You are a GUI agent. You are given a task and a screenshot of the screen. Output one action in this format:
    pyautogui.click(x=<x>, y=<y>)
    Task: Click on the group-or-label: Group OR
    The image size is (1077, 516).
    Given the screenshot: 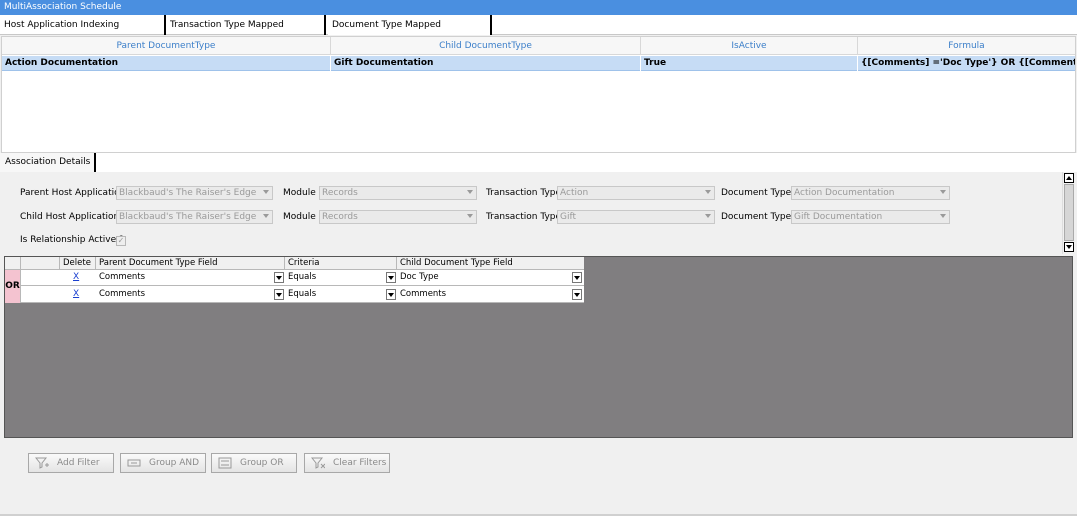 What is the action you would take?
    pyautogui.click(x=262, y=463)
    